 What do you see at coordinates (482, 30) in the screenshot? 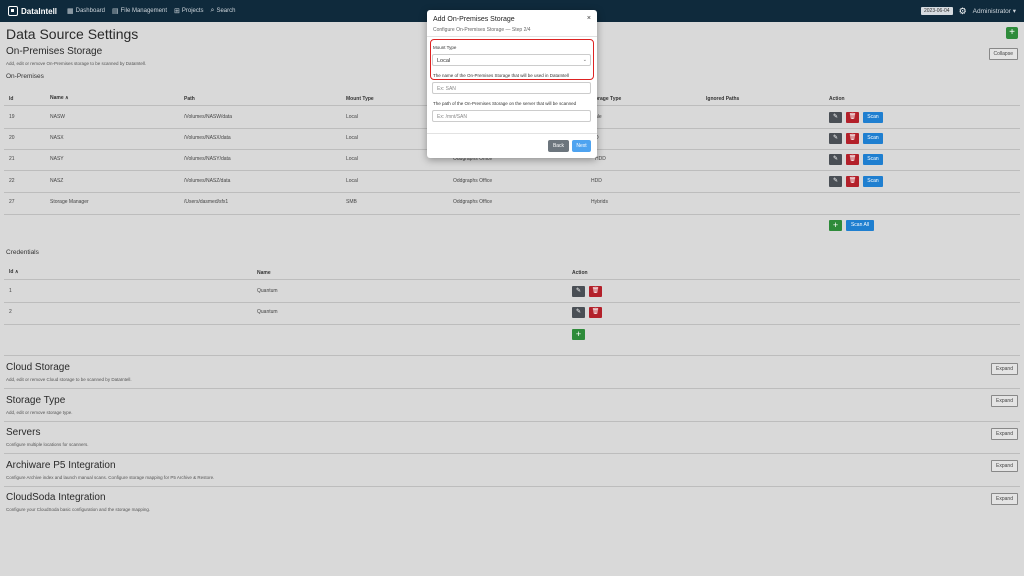
I see `modal-step-subtitle: Configure On-Premises Storage — Step 2/4` at bounding box center [482, 30].